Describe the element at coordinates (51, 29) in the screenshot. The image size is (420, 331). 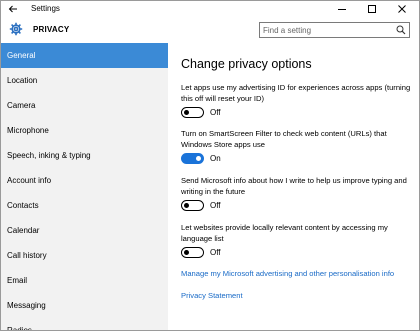
I see `section-title: PRIVACY` at that location.